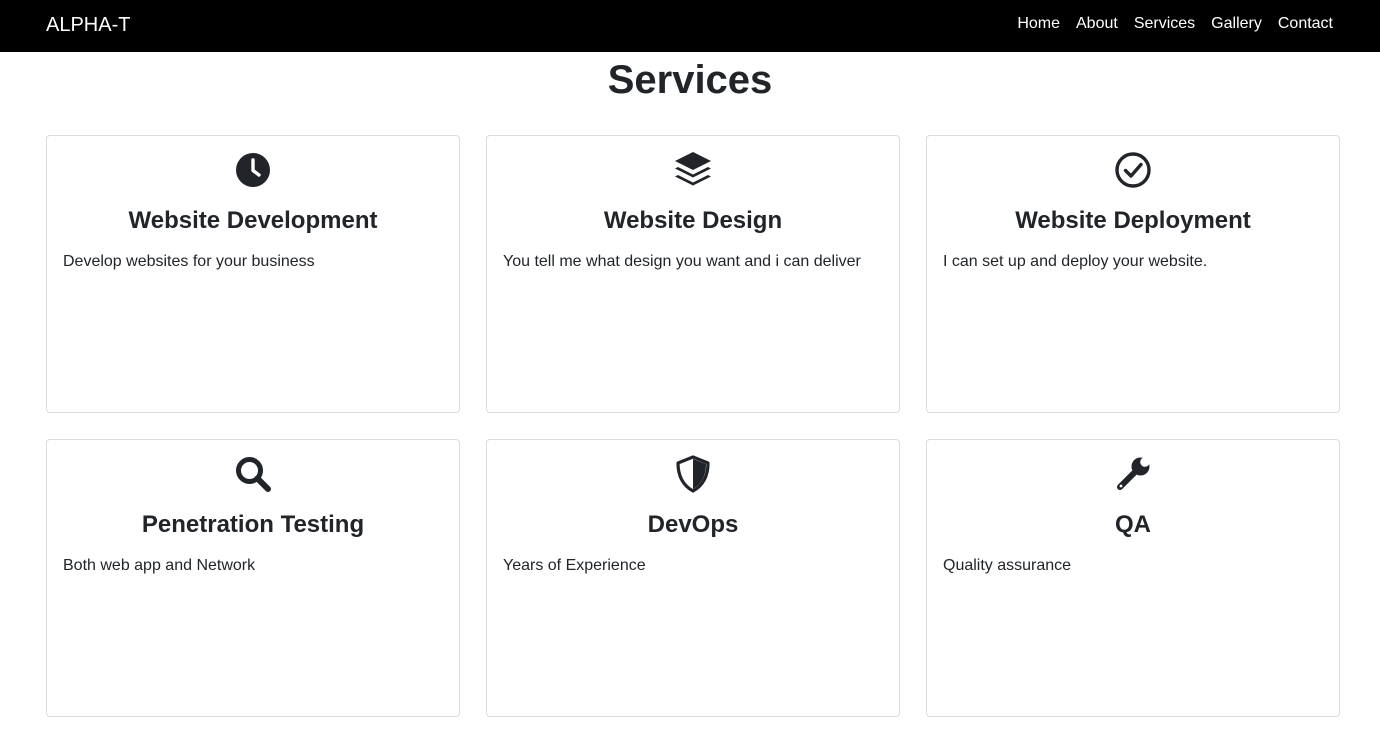 This screenshot has width=1380, height=743. What do you see at coordinates (693, 170) in the screenshot?
I see `layers-icon` at bounding box center [693, 170].